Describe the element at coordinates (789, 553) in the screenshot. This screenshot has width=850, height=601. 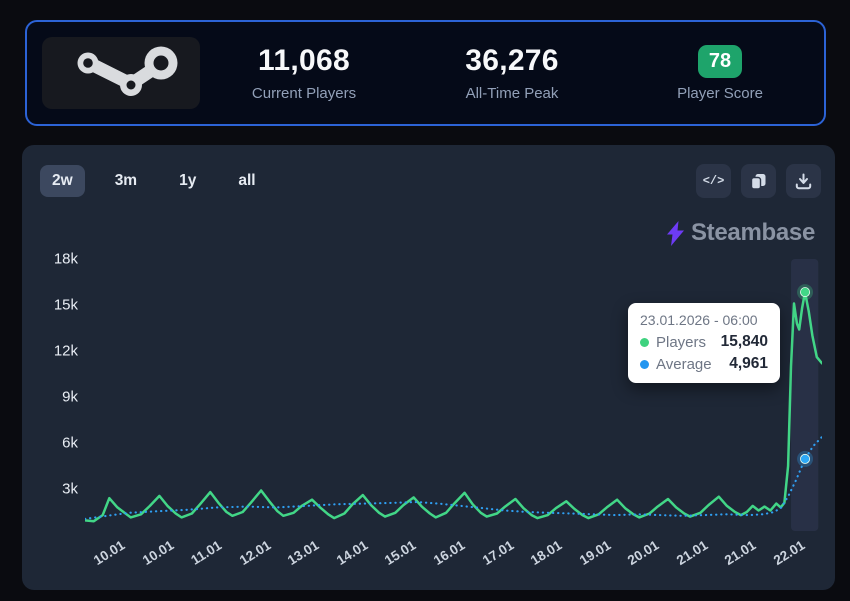
I see `x-axis-label: 22.01` at that location.